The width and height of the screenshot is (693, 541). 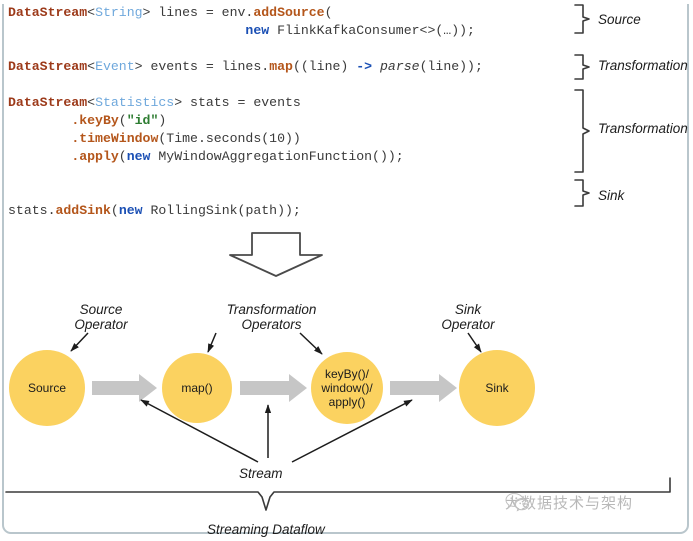 What do you see at coordinates (266, 529) in the screenshot?
I see `streaming-dataflow-label: Streaming Dataflow` at bounding box center [266, 529].